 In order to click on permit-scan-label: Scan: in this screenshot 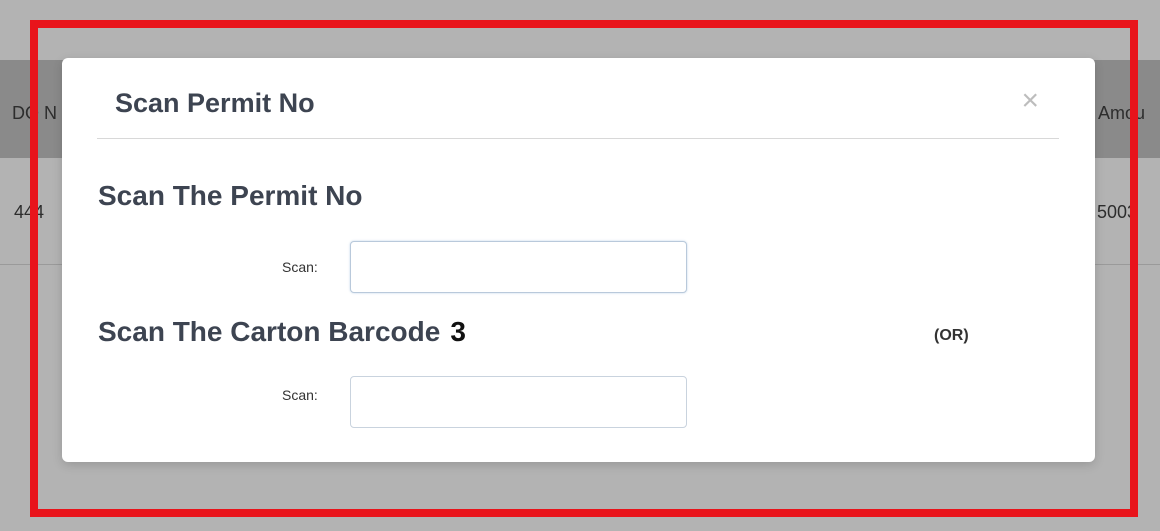, I will do `click(300, 267)`.